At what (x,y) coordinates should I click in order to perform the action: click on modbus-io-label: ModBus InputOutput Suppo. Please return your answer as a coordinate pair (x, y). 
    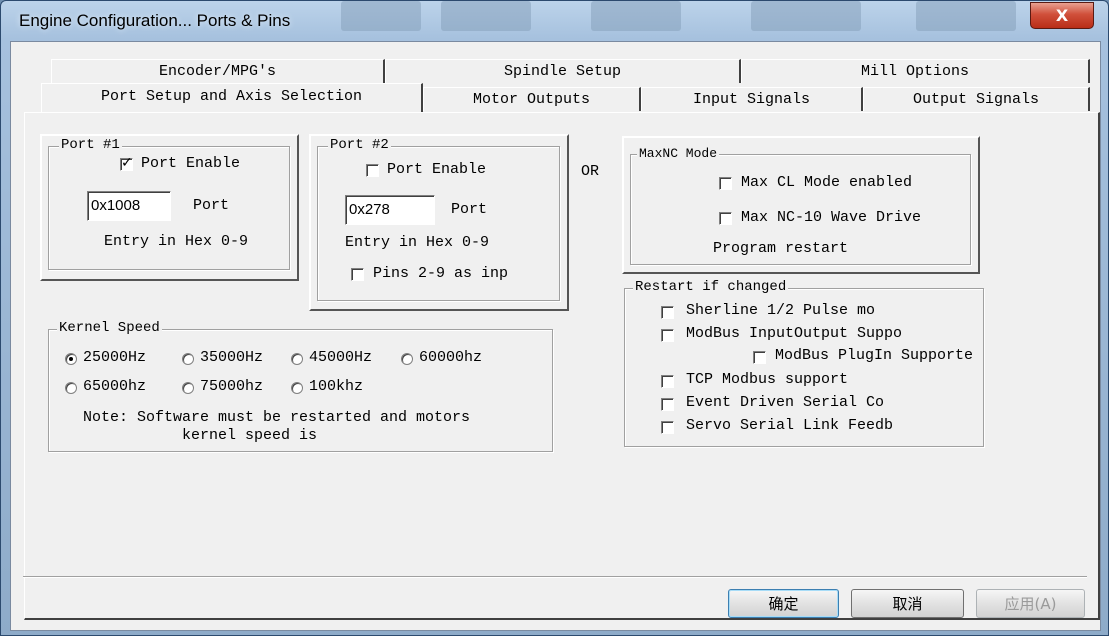
    Looking at the image, I should click on (794, 333).